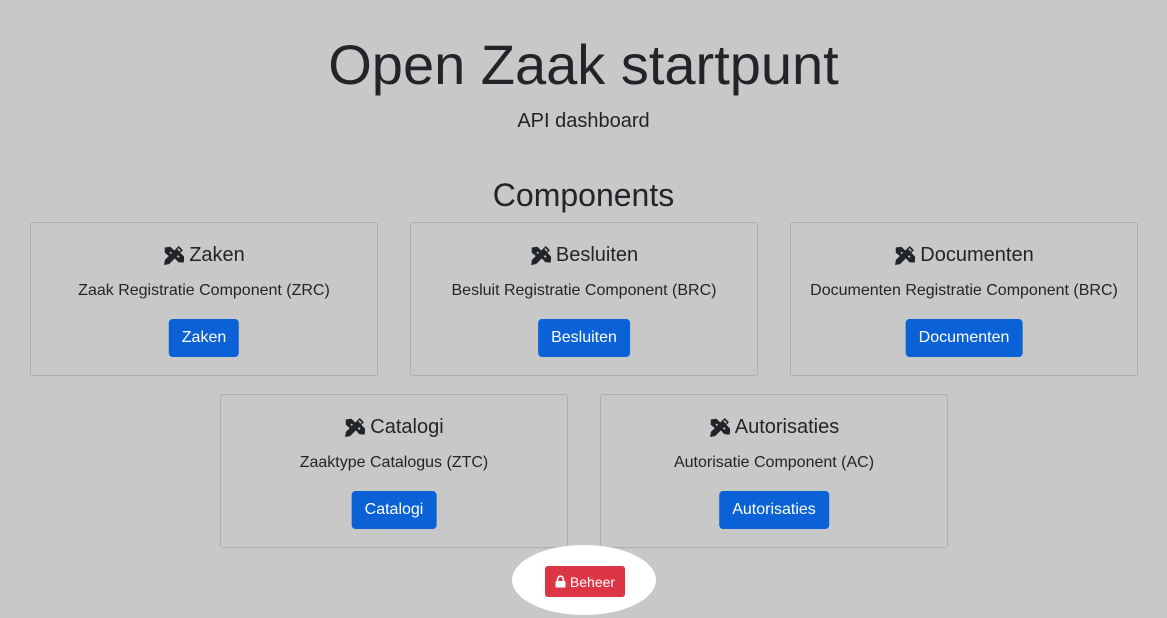 This screenshot has width=1167, height=618. Describe the element at coordinates (592, 581) in the screenshot. I see `beheer-button-label: Beheer` at that location.